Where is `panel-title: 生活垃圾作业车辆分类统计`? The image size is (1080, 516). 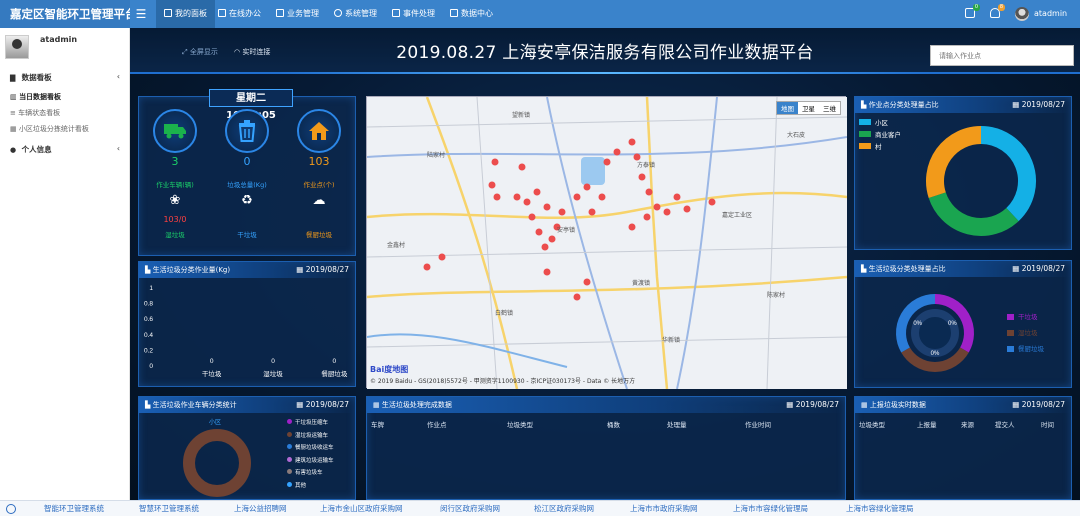
panel-title: 生活垃圾作业车辆分类统计 is located at coordinates (194, 405).